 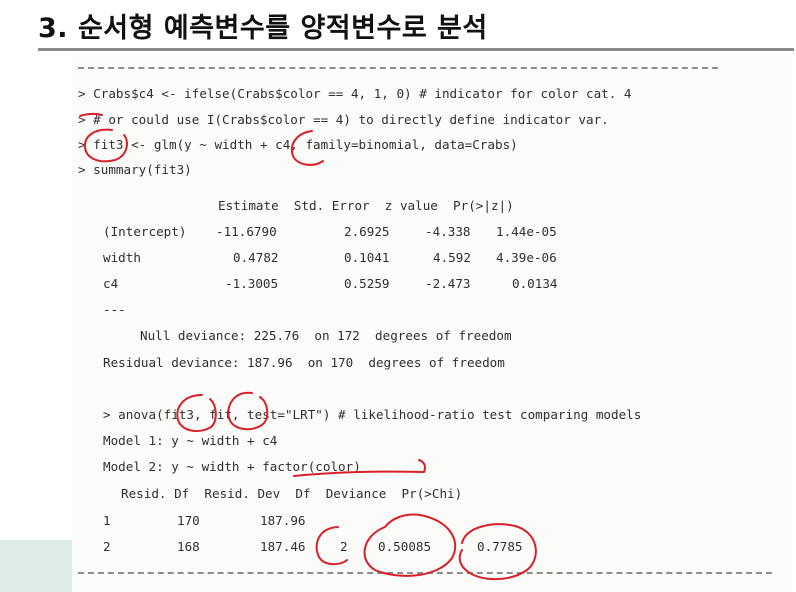 I want to click on command-summary: > summary(fit3), so click(x=135, y=169).